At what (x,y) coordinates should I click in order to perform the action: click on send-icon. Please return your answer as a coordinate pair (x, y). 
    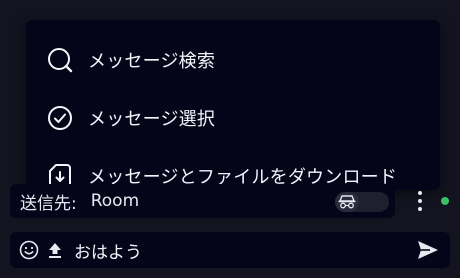
    Looking at the image, I should click on (428, 250).